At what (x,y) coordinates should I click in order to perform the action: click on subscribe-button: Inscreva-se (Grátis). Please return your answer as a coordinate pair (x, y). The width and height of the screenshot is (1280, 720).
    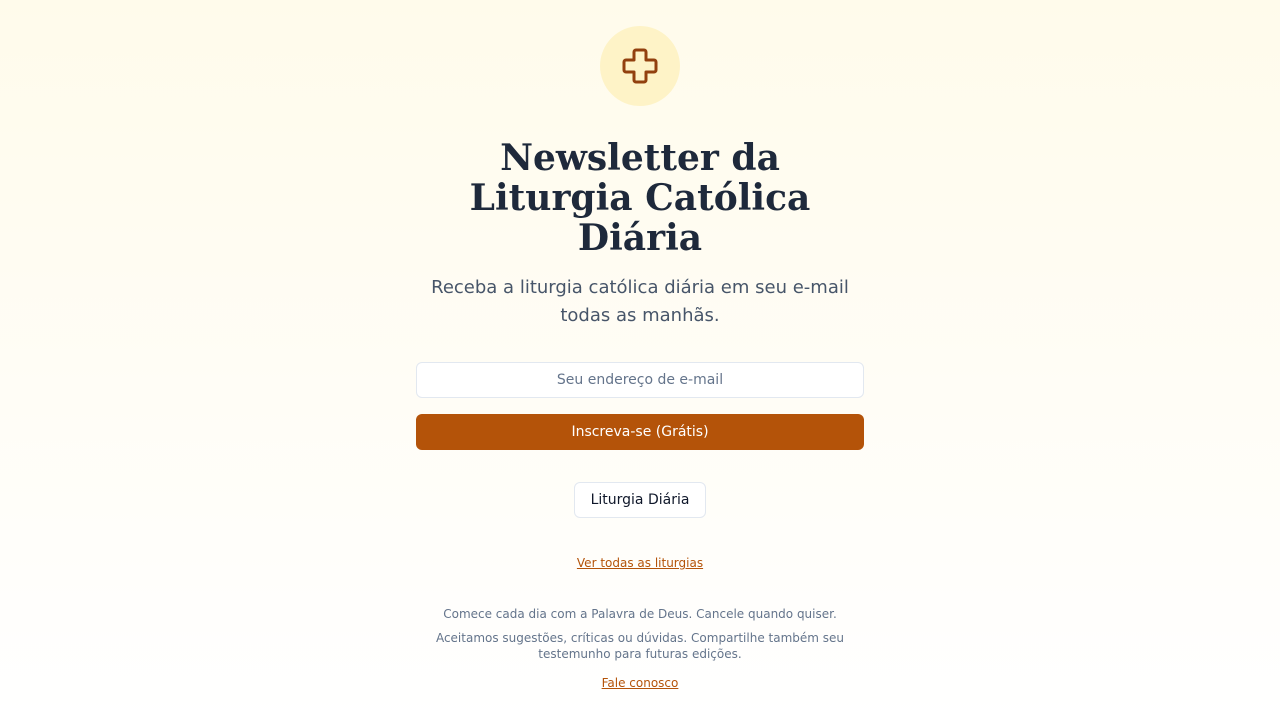
    Looking at the image, I should click on (640, 432).